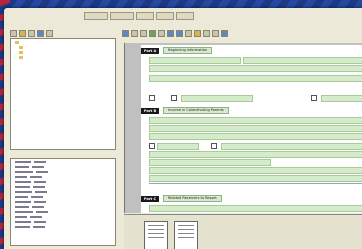 Image resolution: width=362 pixels, height=249 pixels. I want to click on page-thumbnails, so click(243, 231).